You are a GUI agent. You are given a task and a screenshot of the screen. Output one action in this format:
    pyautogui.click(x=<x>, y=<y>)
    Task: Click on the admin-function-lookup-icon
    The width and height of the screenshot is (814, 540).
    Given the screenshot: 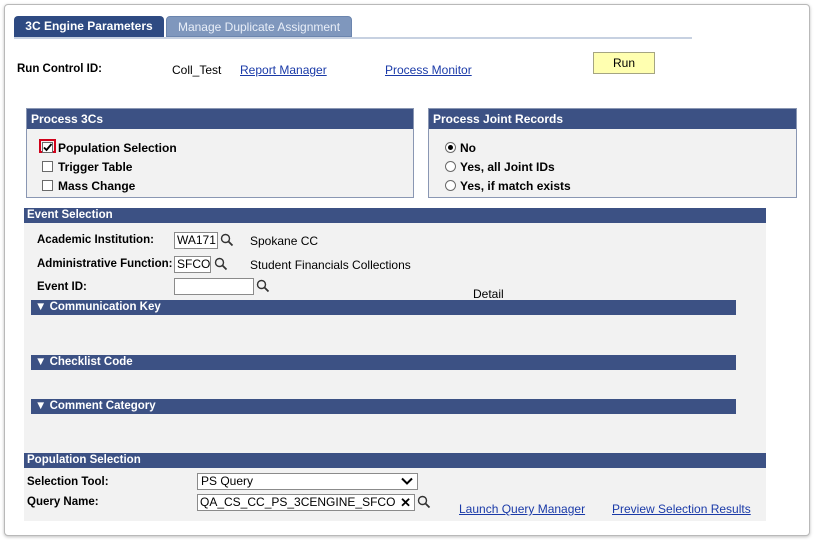 What is the action you would take?
    pyautogui.click(x=221, y=264)
    